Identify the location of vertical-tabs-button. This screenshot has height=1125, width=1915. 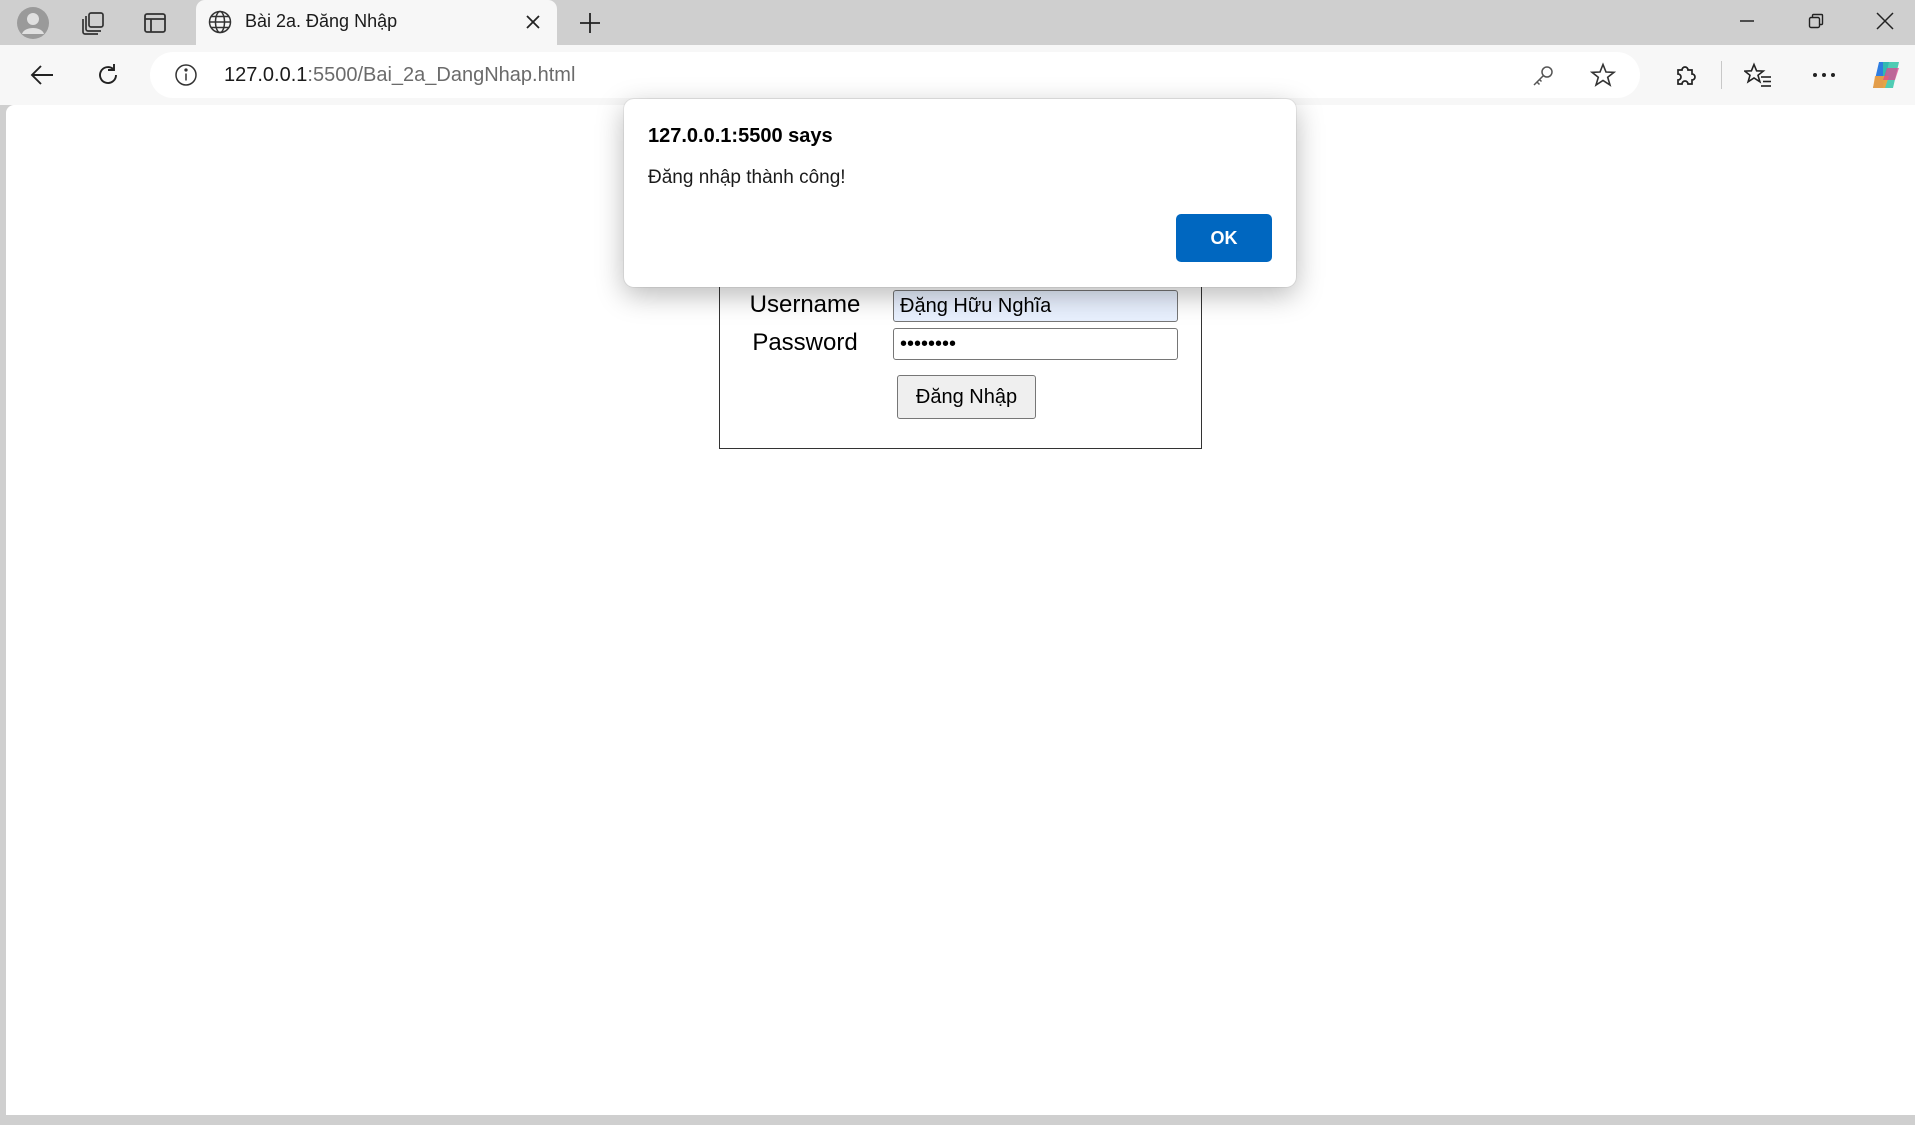
(155, 23).